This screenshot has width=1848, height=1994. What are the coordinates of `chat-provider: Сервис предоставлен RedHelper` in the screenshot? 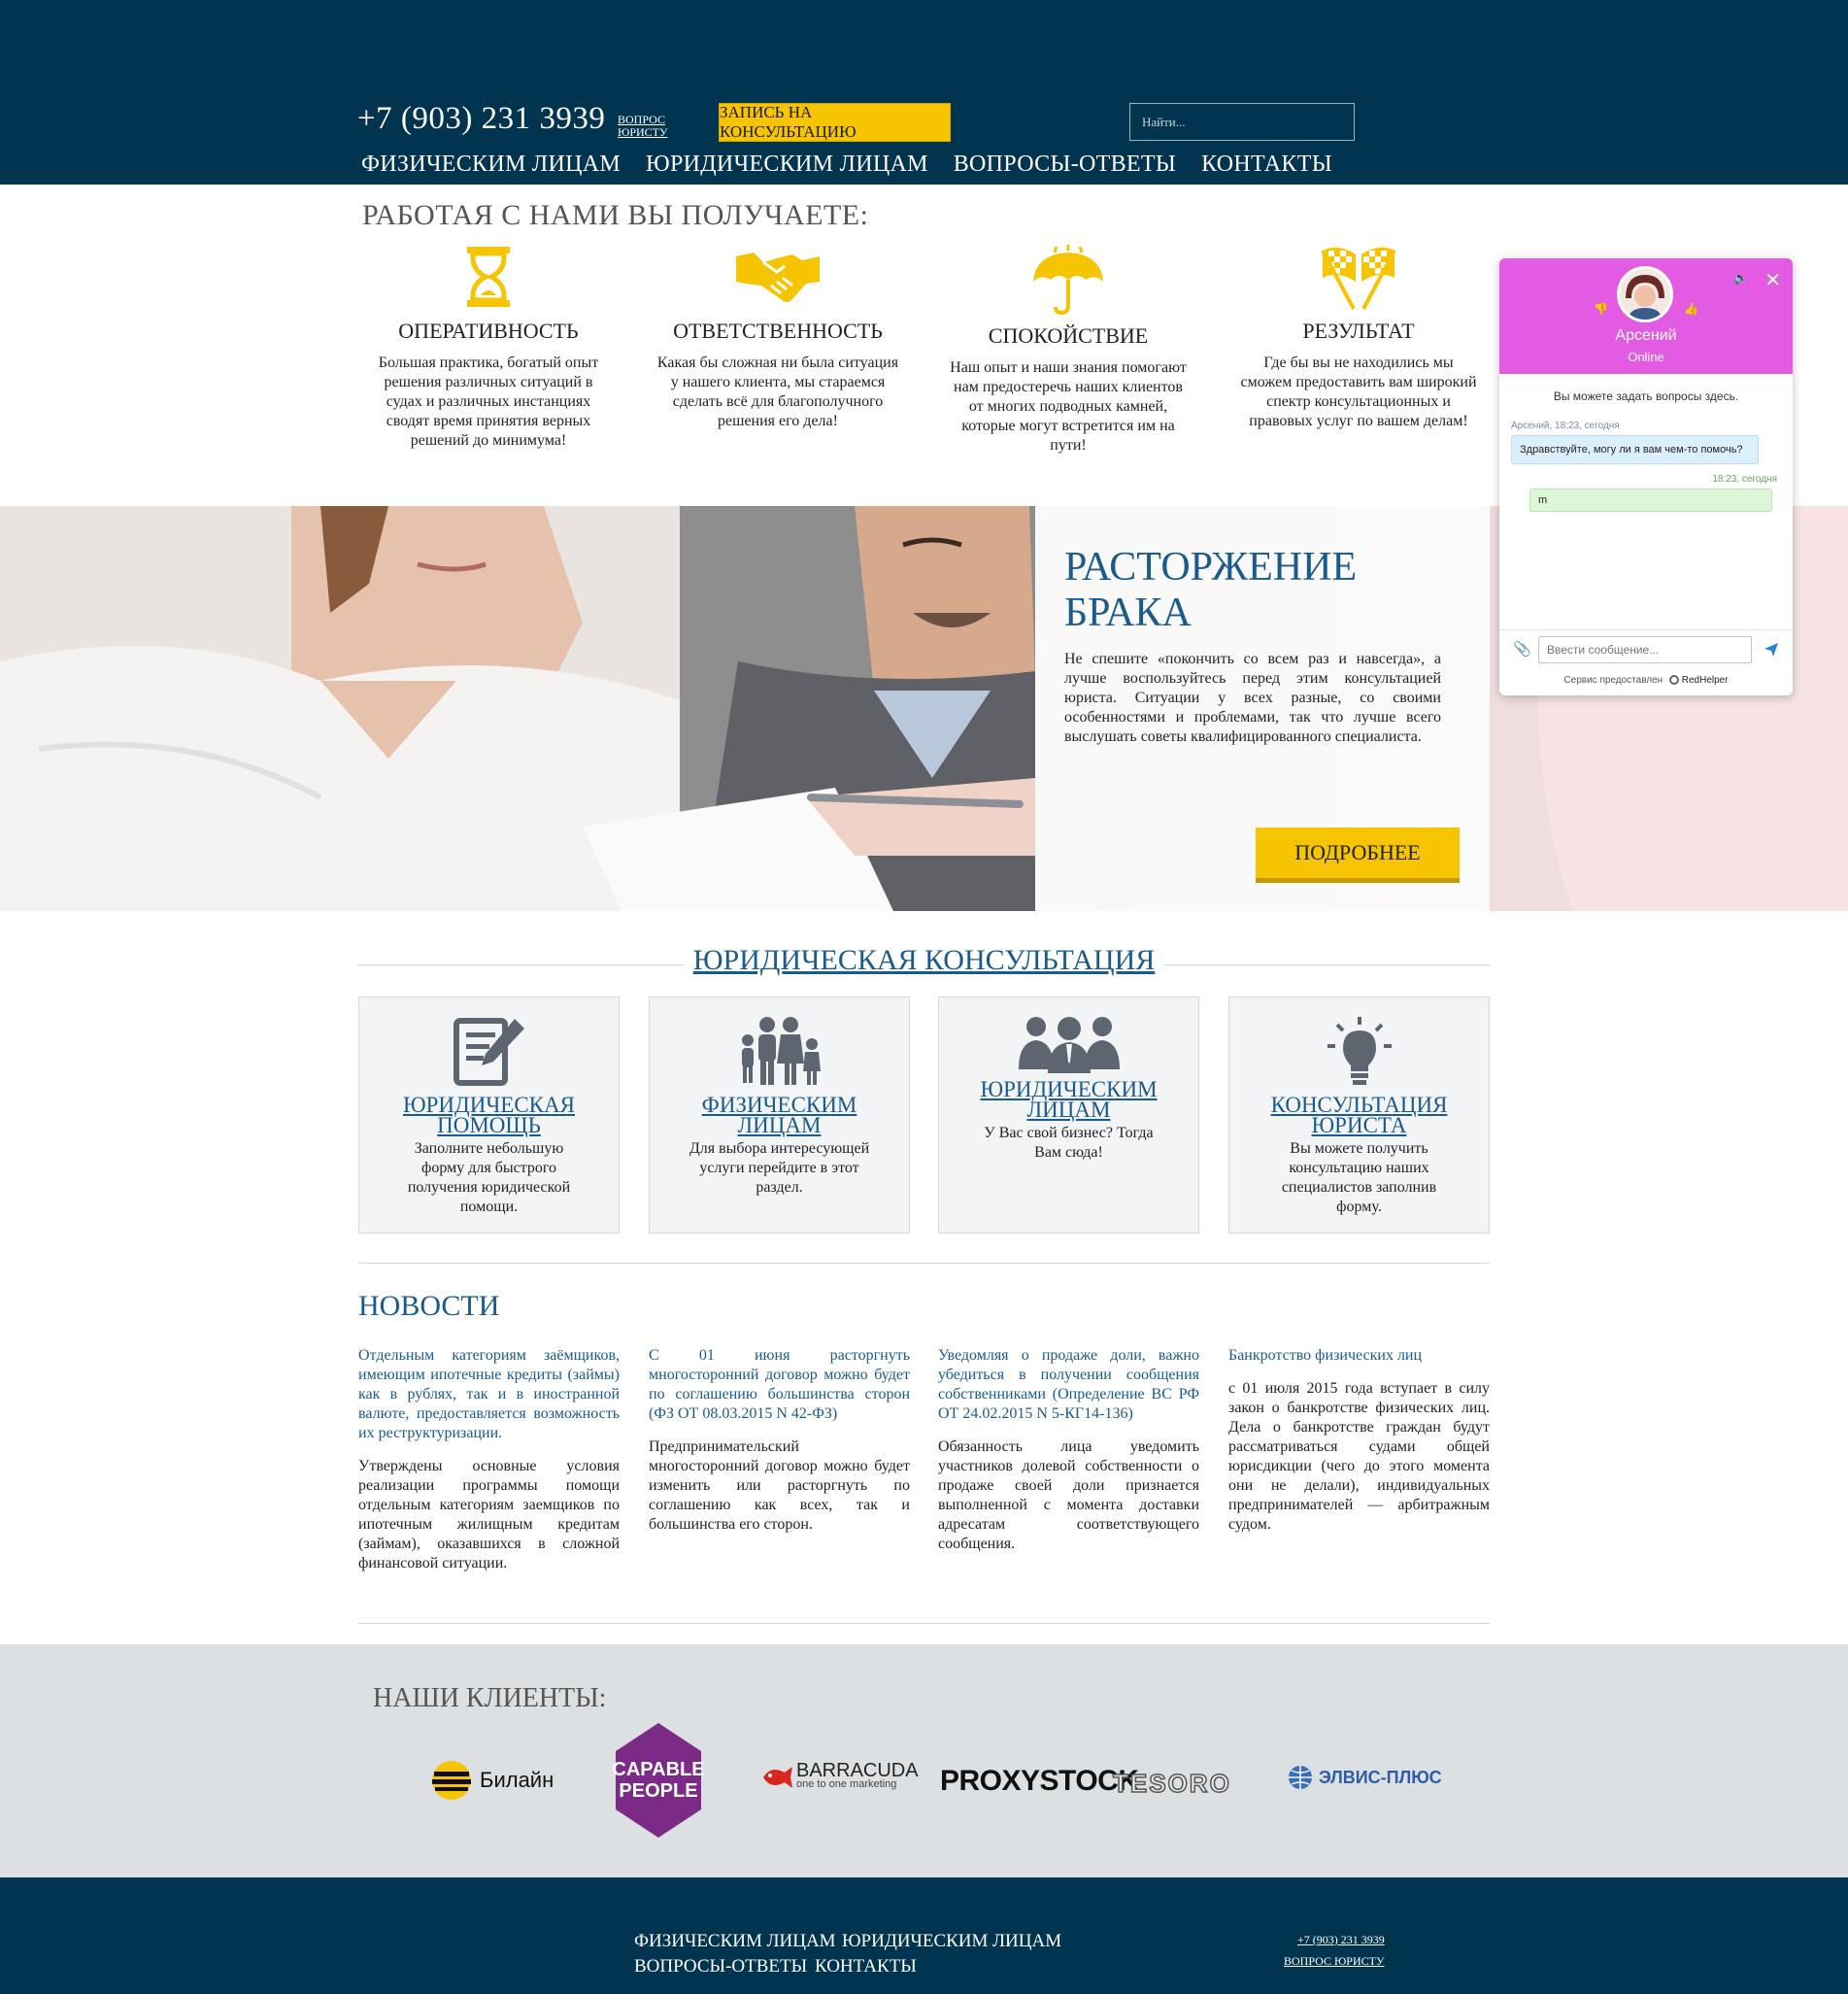 It's located at (1646, 680).